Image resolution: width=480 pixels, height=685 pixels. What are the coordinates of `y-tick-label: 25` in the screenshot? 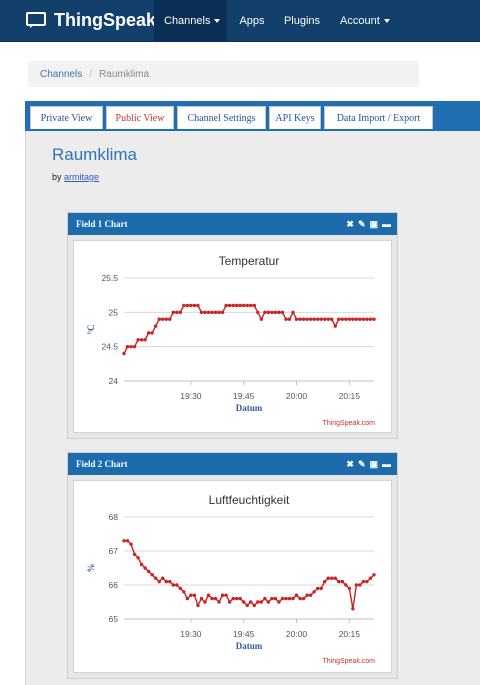 It's located at (114, 312).